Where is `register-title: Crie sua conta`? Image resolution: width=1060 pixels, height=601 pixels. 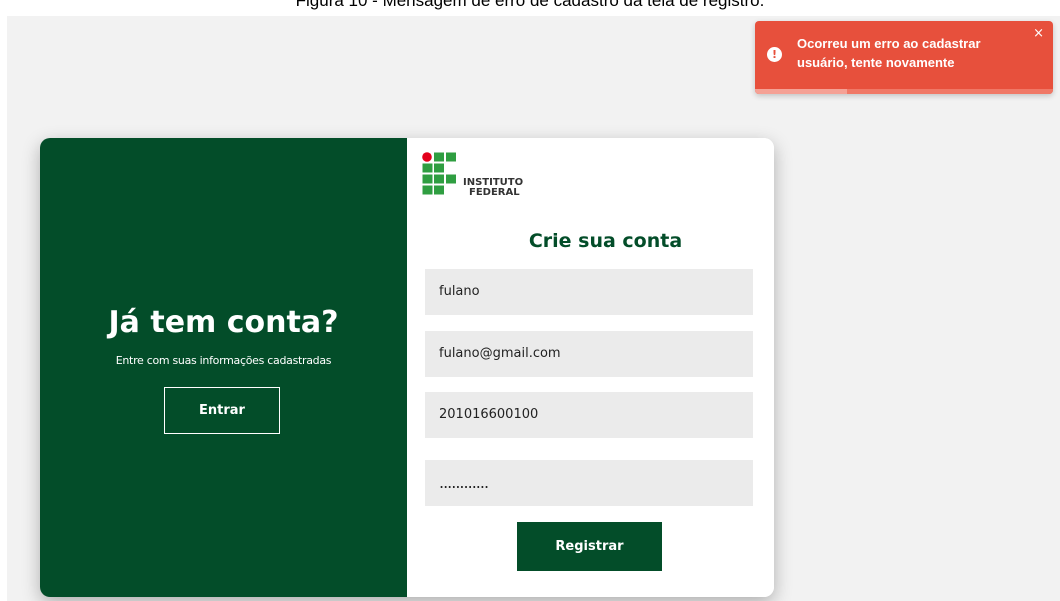 register-title: Crie sua conta is located at coordinates (605, 241).